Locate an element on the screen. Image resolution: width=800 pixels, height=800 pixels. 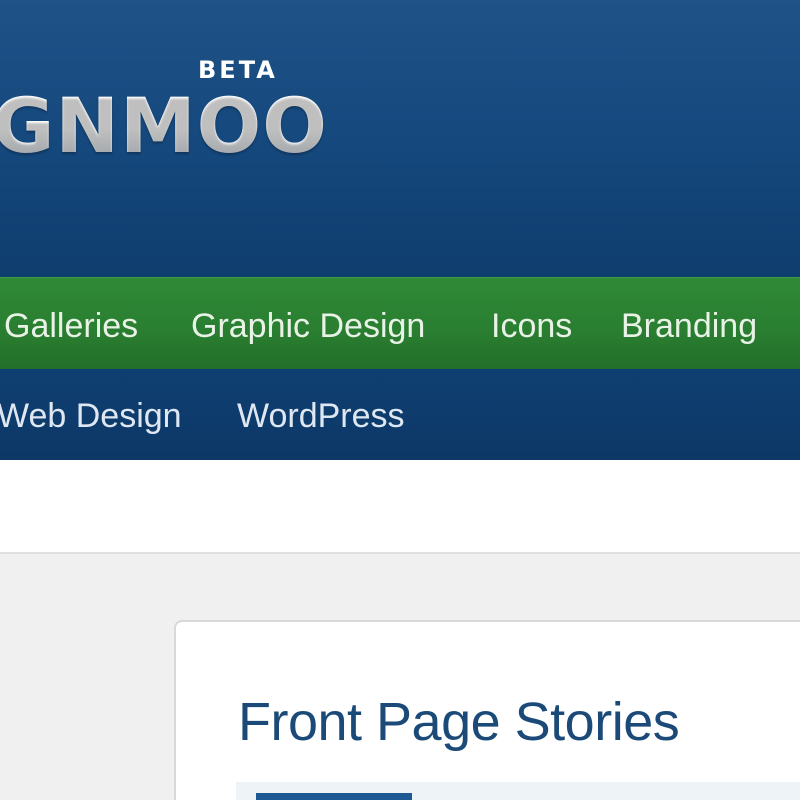
primary-nav: Galleries Graphic Design Icons Branding is located at coordinates (400, 323).